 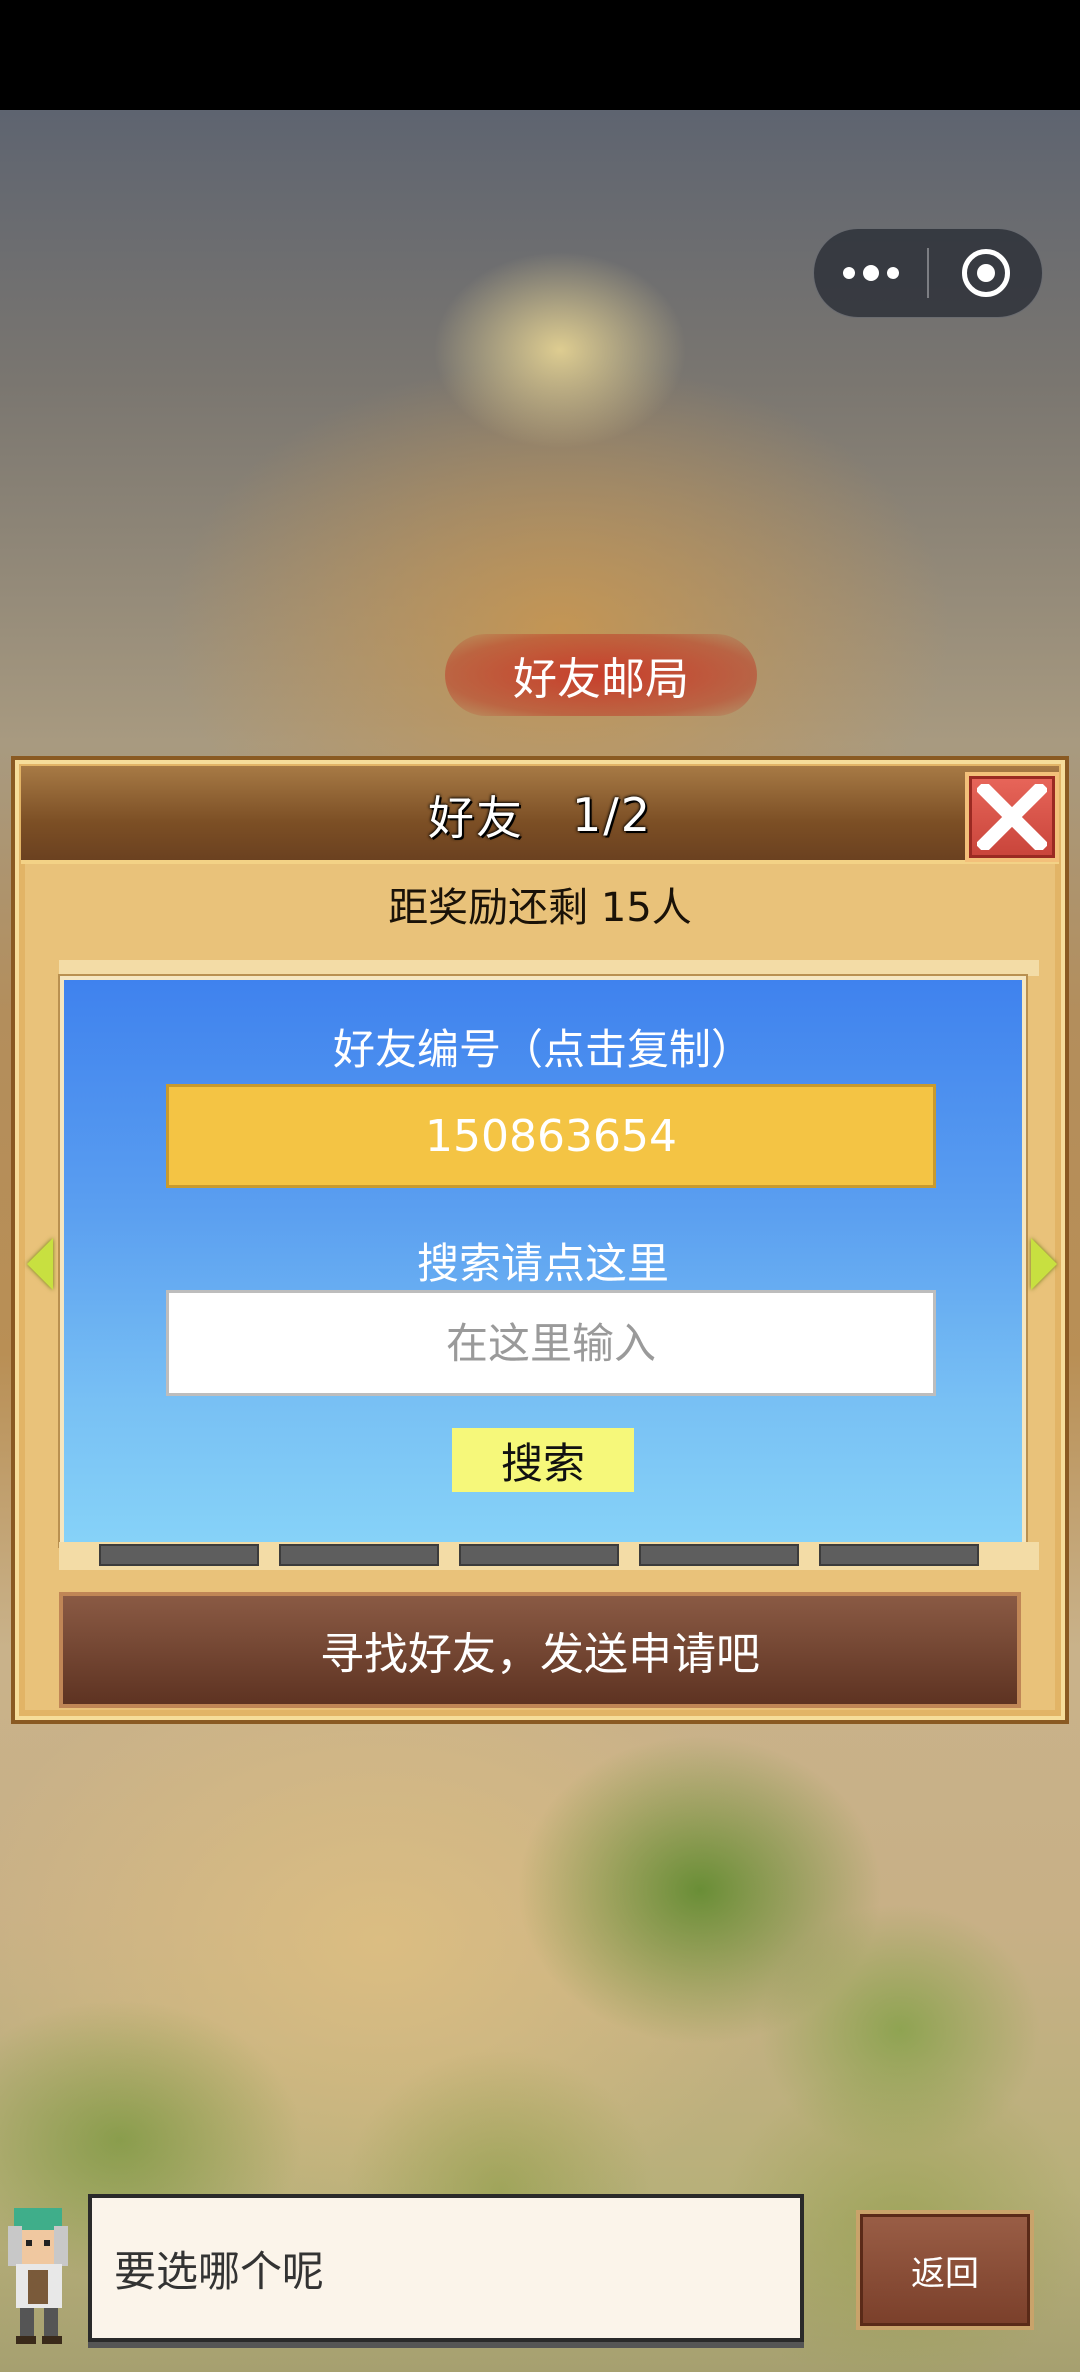 I want to click on dialog-title: 好友 1/2, so click(x=540, y=815).